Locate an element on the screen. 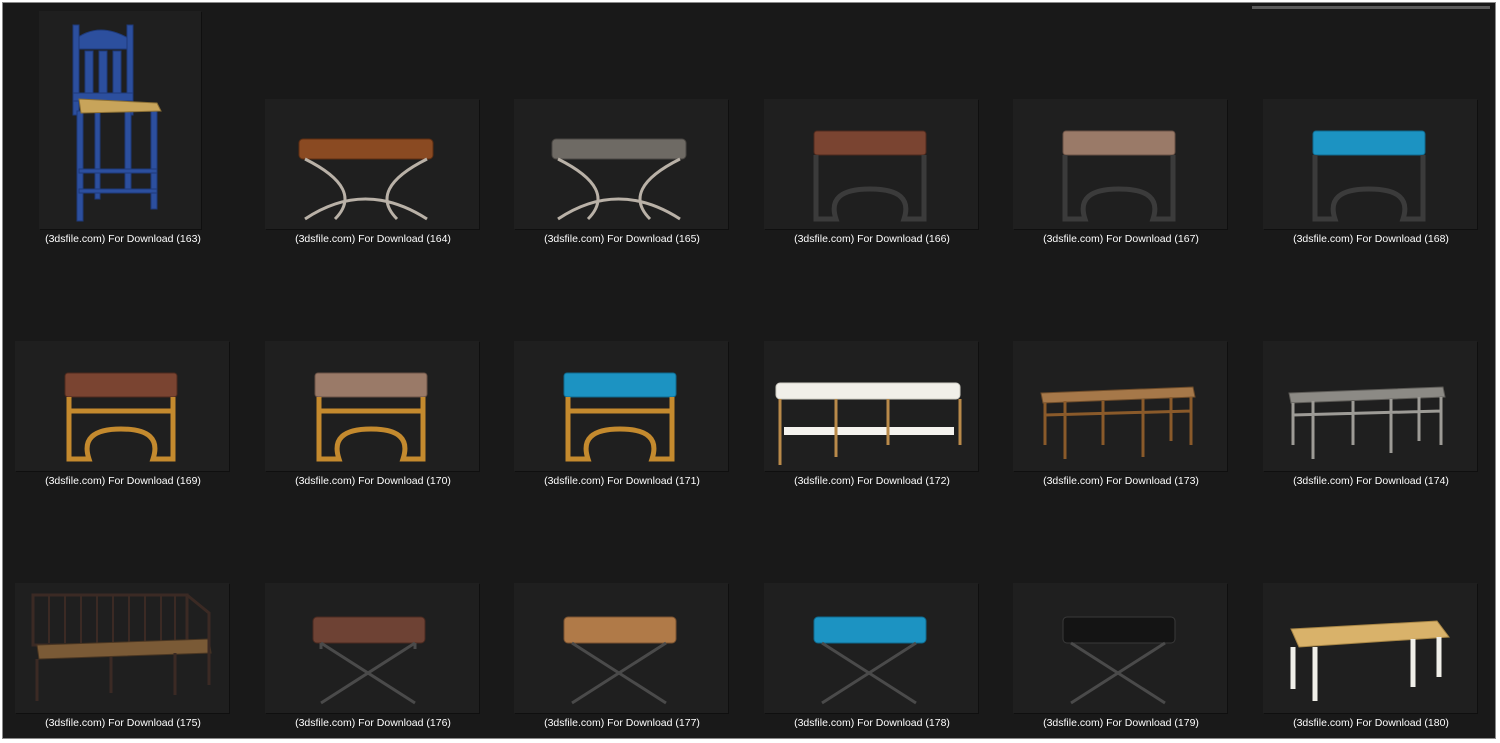 The height and width of the screenshot is (743, 1500). brown-curved-stool-icon is located at coordinates (871, 164).